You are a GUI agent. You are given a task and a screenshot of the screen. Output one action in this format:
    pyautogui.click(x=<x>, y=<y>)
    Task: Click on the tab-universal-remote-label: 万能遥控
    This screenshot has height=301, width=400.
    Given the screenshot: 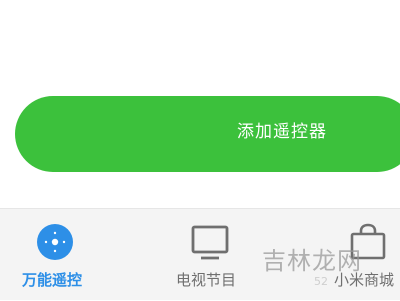 What is the action you would take?
    pyautogui.click(x=52, y=280)
    